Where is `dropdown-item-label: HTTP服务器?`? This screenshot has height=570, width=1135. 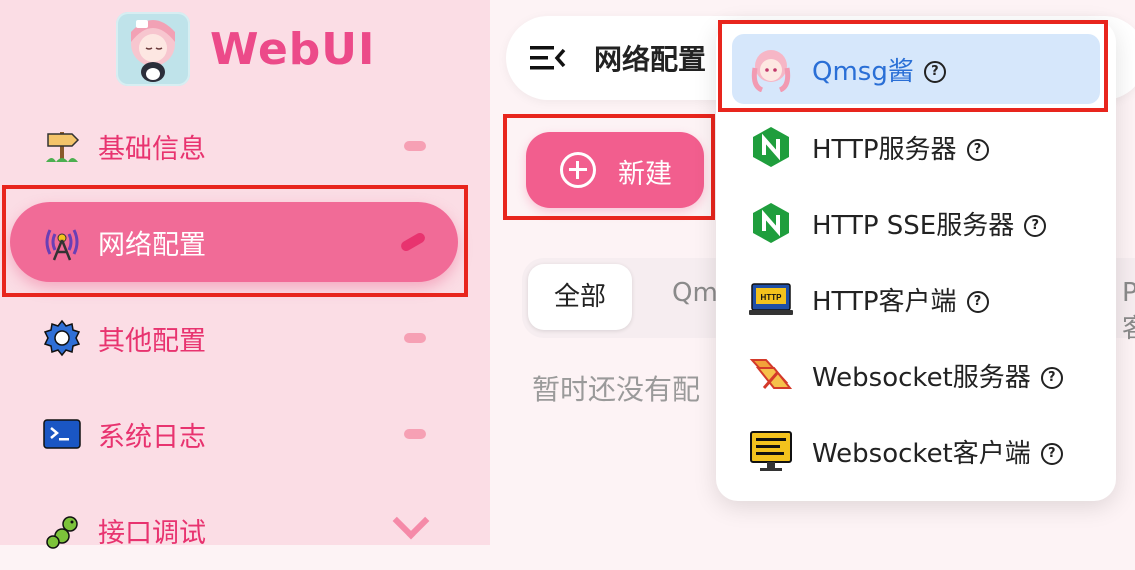 dropdown-item-label: HTTP服务器? is located at coordinates (900, 147).